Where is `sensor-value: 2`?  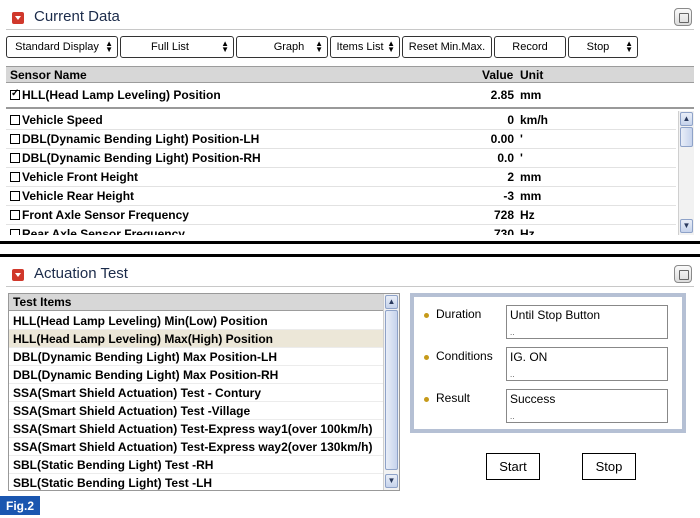 sensor-value: 2 is located at coordinates (510, 177).